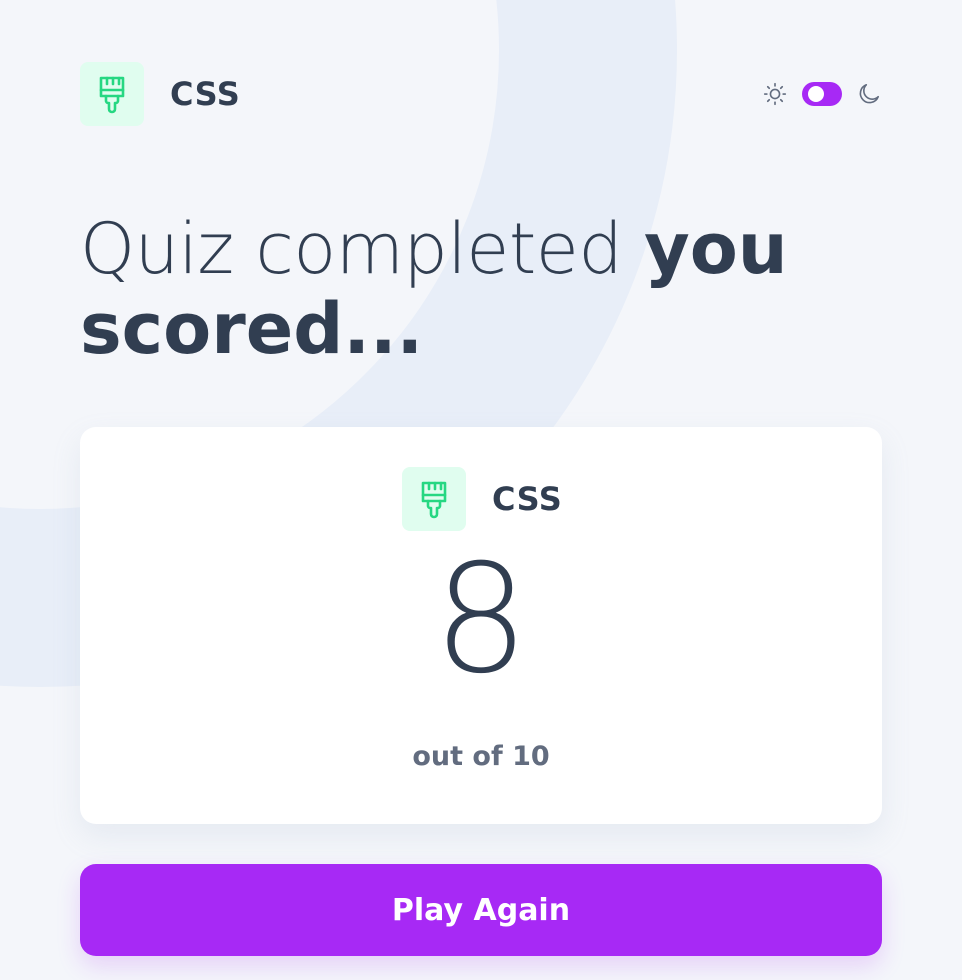 Image resolution: width=962 pixels, height=980 pixels. Describe the element at coordinates (481, 620) in the screenshot. I see `score-value: 8` at that location.